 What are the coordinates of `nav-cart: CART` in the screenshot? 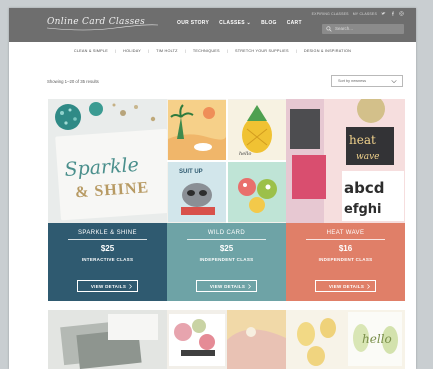 It's located at (294, 23).